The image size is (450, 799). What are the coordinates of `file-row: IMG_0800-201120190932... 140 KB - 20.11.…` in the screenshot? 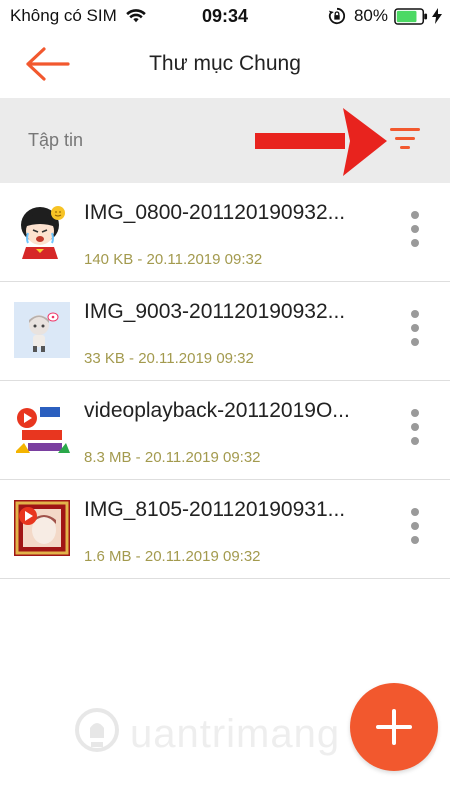 It's located at (225, 232).